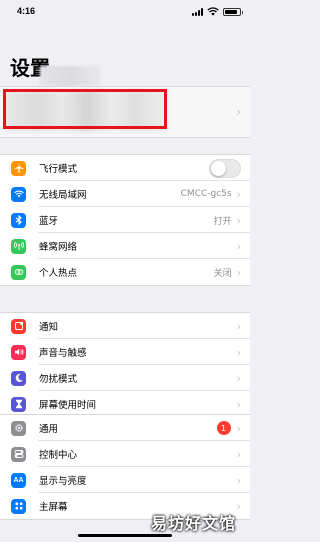 The height and width of the screenshot is (542, 320). I want to click on settings-row-value: CMCC-gc5s, so click(206, 194).